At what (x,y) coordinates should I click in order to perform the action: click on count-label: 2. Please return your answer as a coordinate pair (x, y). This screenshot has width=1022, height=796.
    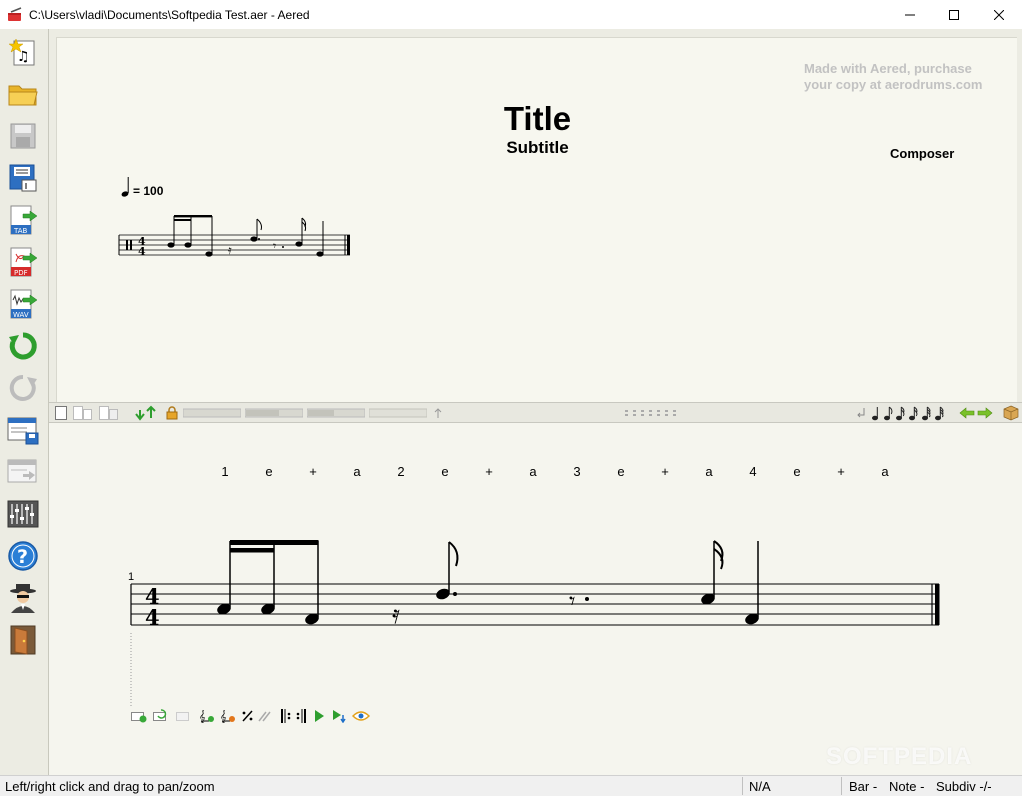
    Looking at the image, I should click on (401, 471).